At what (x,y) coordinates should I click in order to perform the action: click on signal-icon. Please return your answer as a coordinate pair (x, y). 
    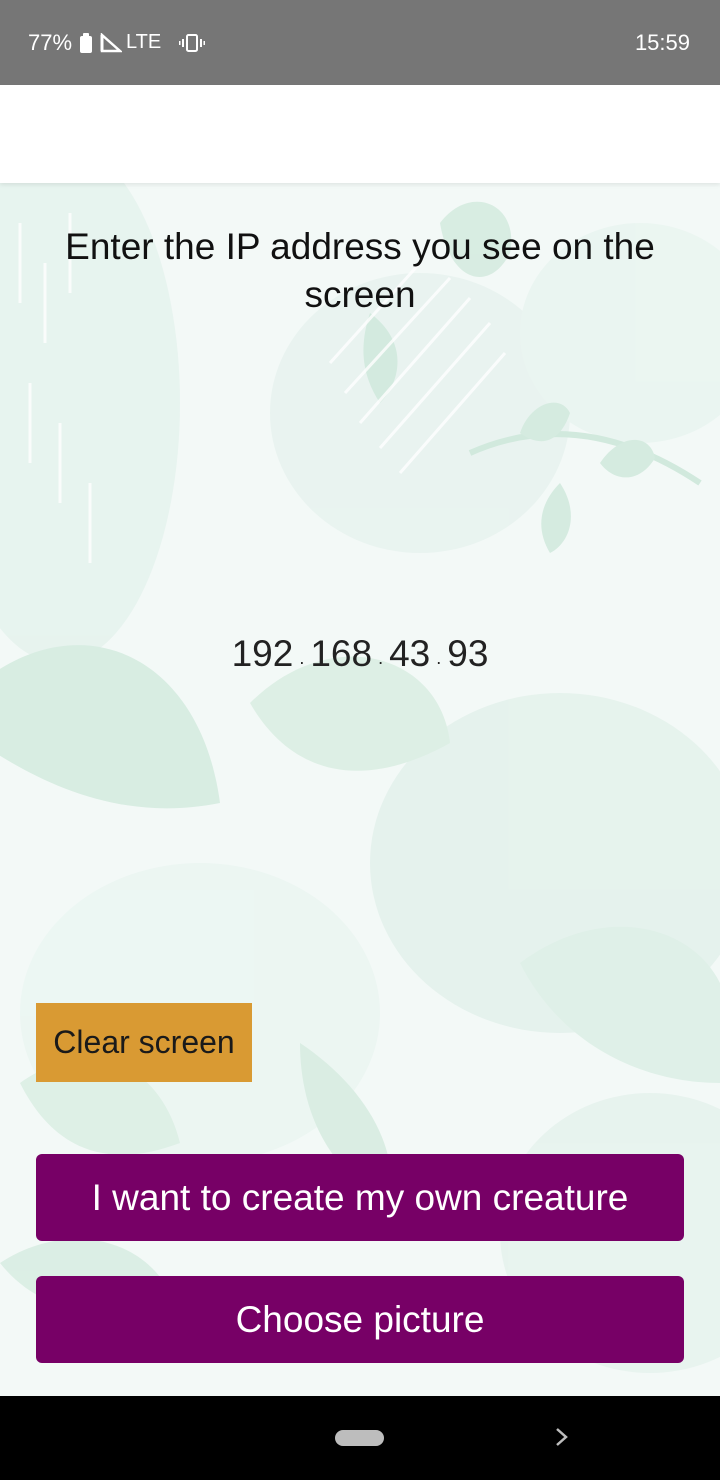
    Looking at the image, I should click on (111, 42).